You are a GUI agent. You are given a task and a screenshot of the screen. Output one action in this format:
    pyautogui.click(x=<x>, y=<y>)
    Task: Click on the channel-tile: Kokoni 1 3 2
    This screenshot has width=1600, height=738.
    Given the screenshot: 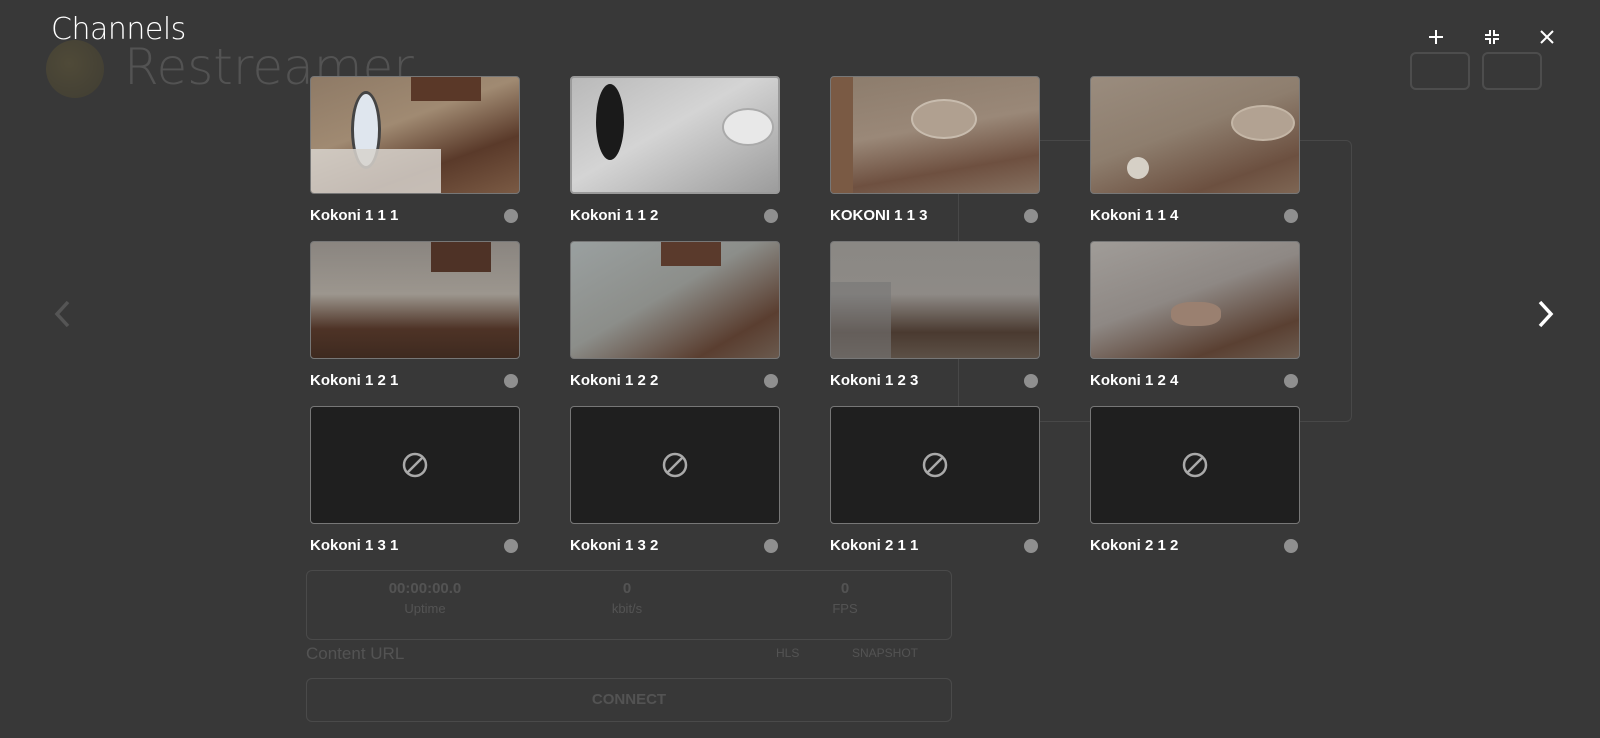 What is the action you would take?
    pyautogui.click(x=675, y=480)
    